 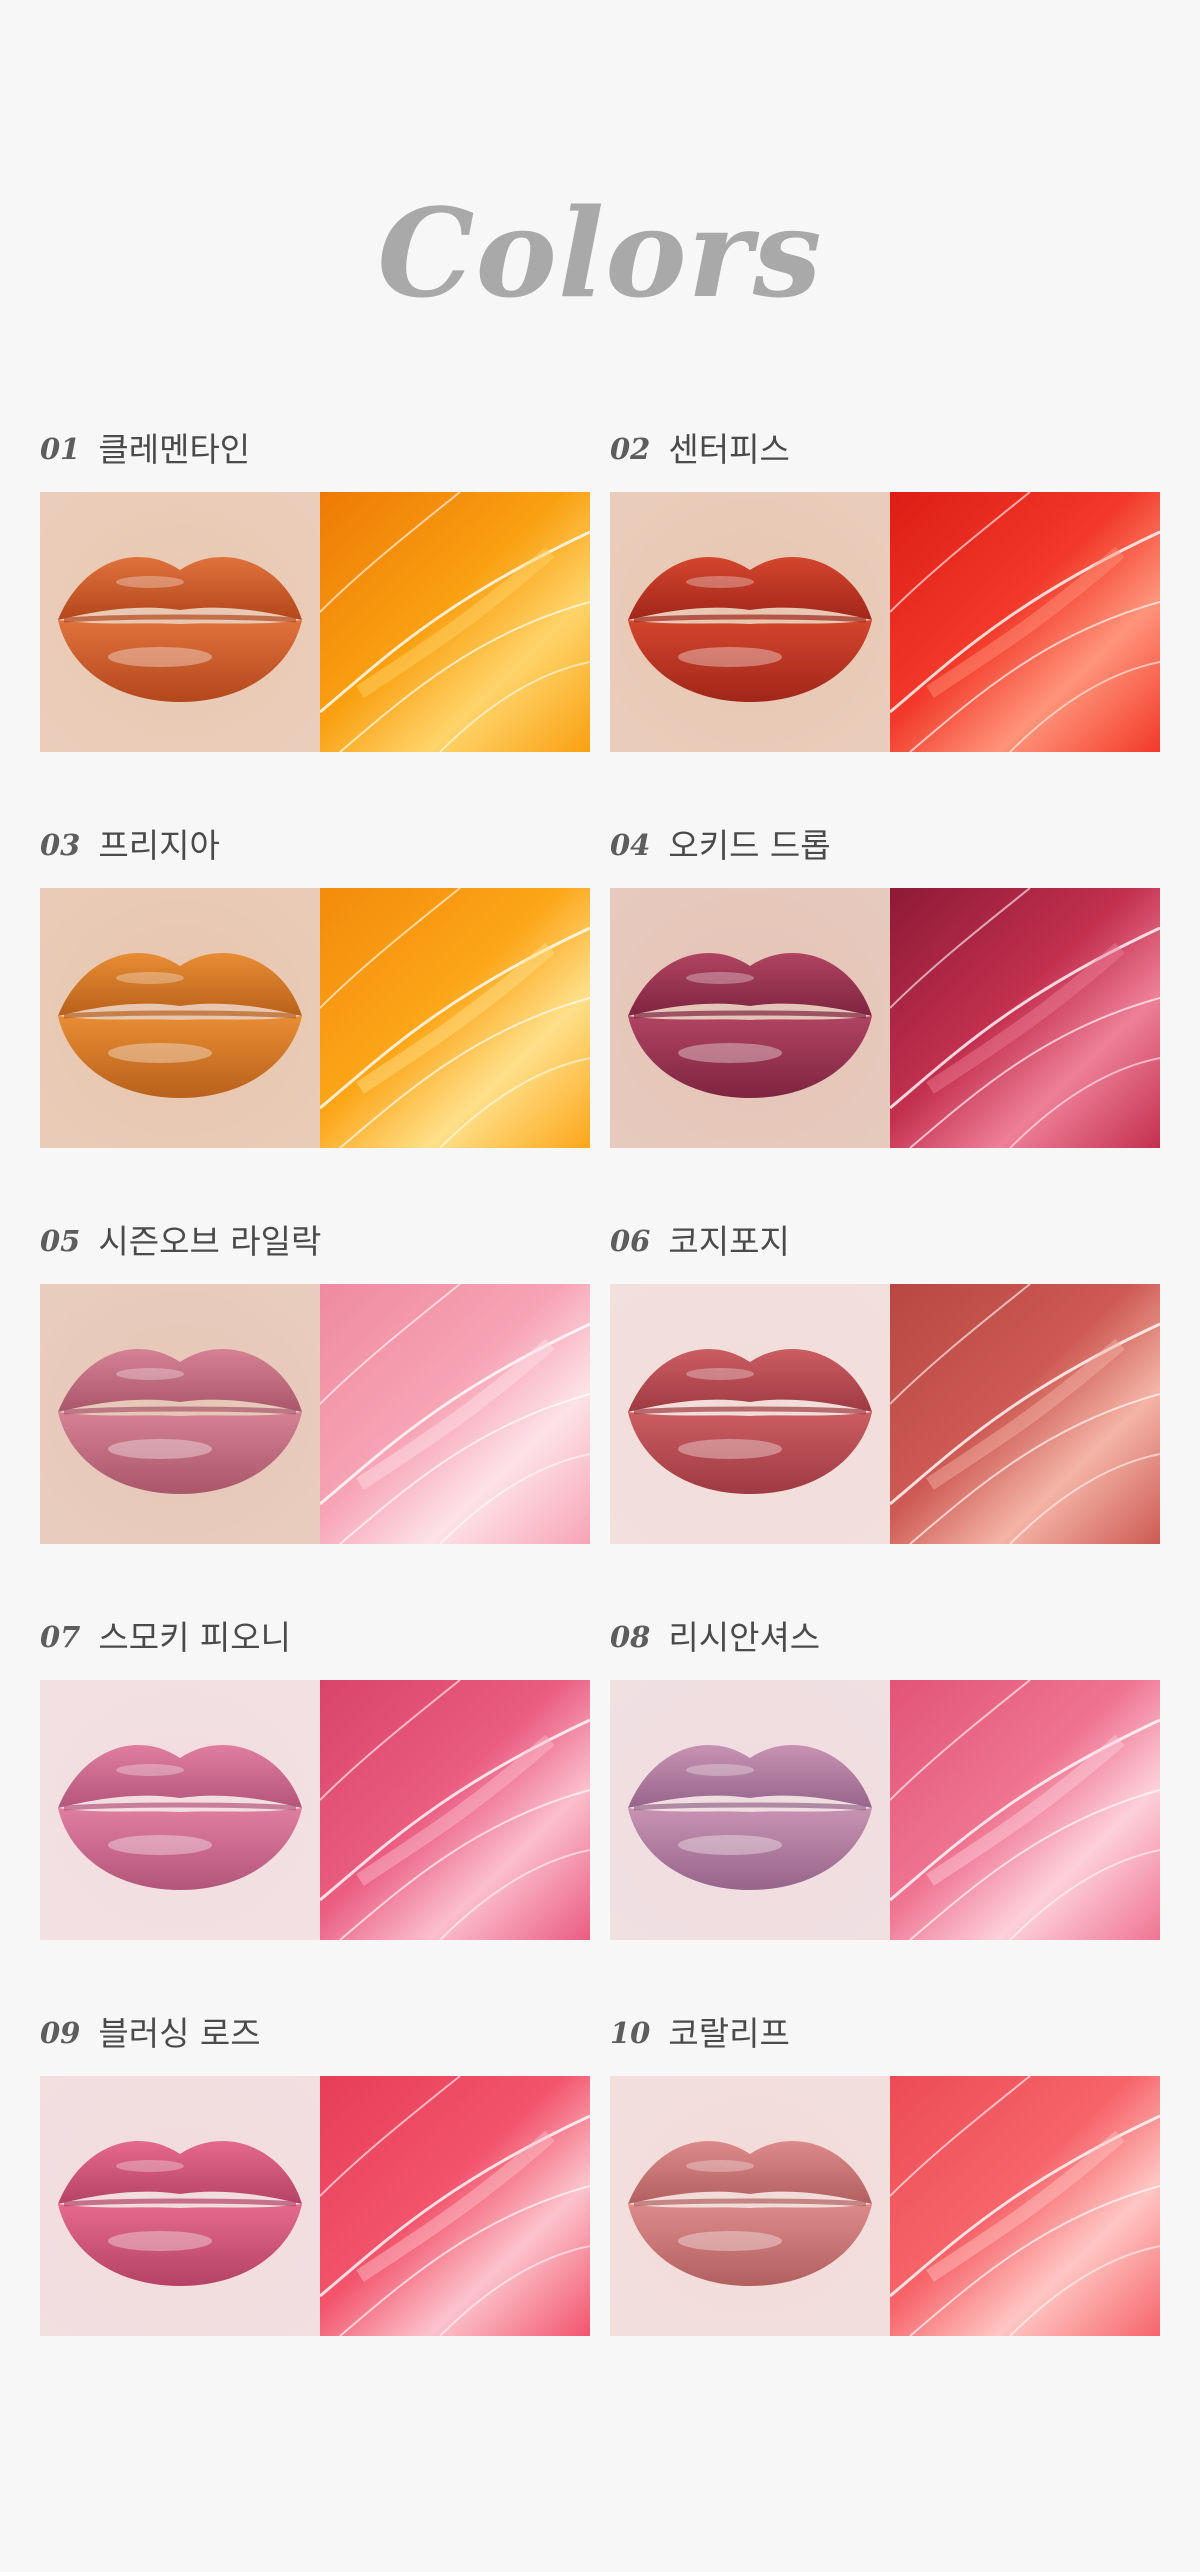 What do you see at coordinates (195, 1637) in the screenshot?
I see `shade-name: 스모키 피오니` at bounding box center [195, 1637].